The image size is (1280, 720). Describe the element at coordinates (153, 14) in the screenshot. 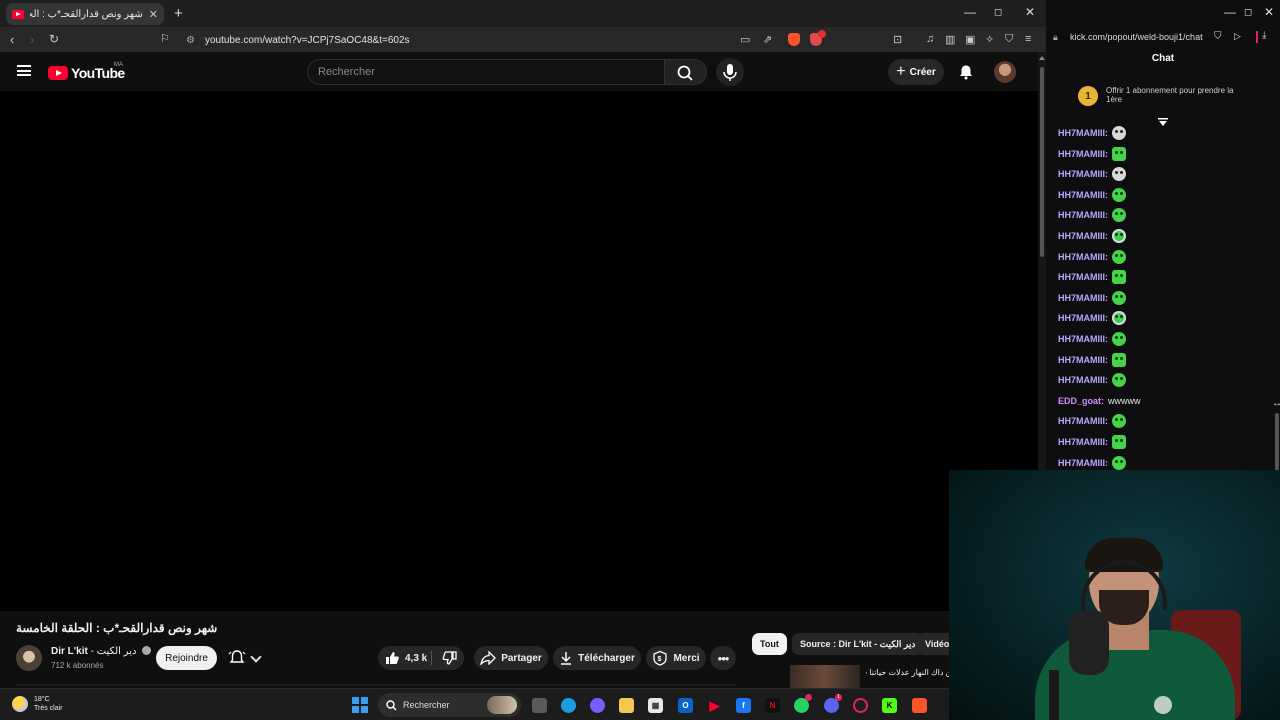

I see `close-tab-icon: ✕` at that location.